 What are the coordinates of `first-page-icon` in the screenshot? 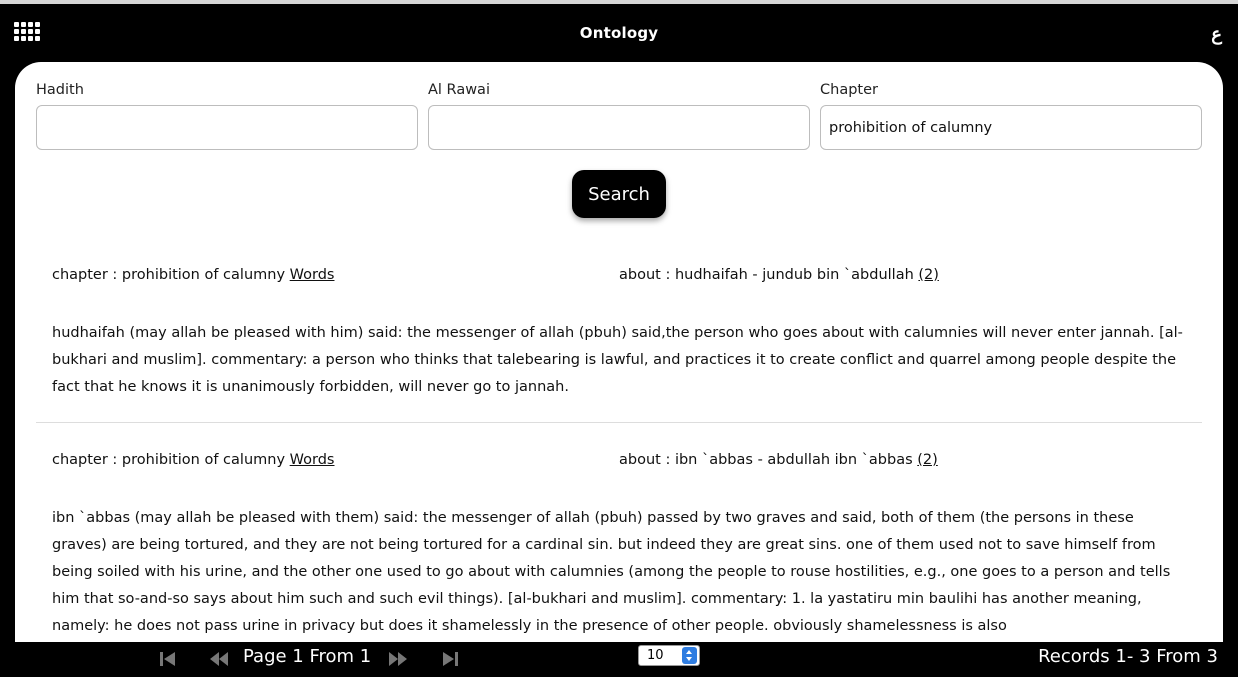 It's located at (168, 659).